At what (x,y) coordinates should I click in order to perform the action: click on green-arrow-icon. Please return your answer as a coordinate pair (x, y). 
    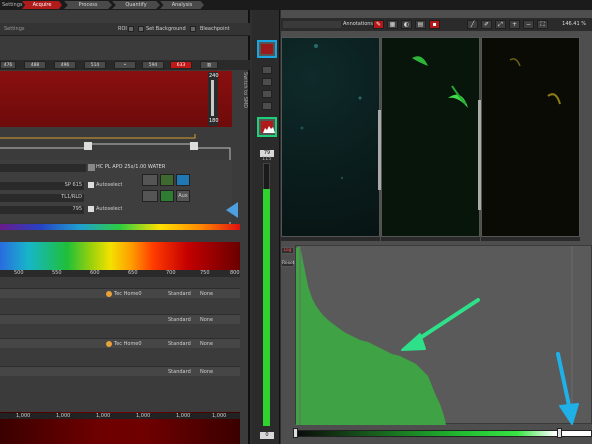
    Looking at the image, I should click on (440, 324).